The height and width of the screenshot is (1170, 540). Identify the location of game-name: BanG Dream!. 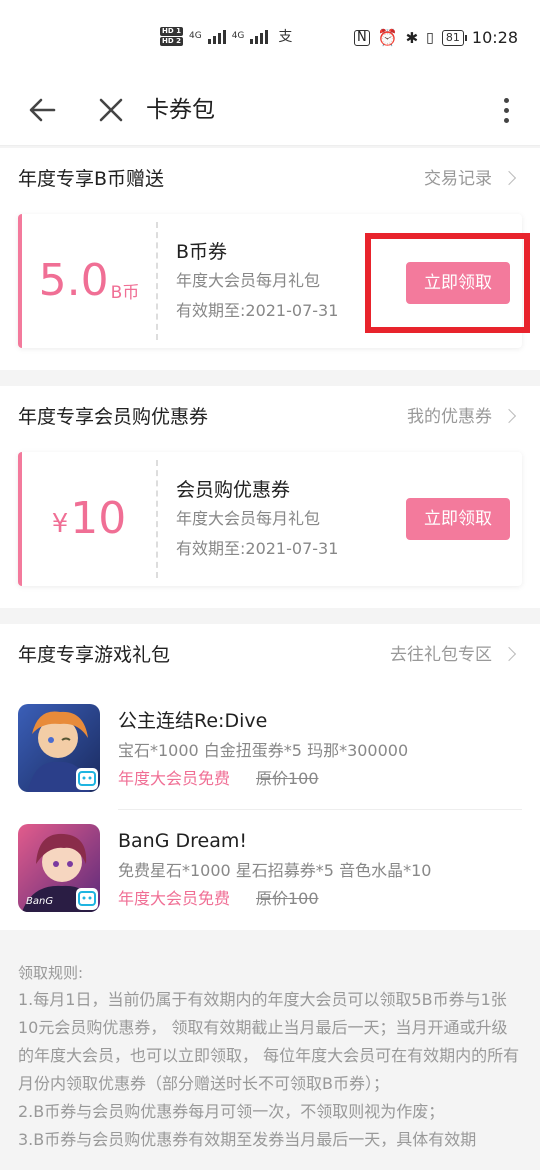
(182, 841).